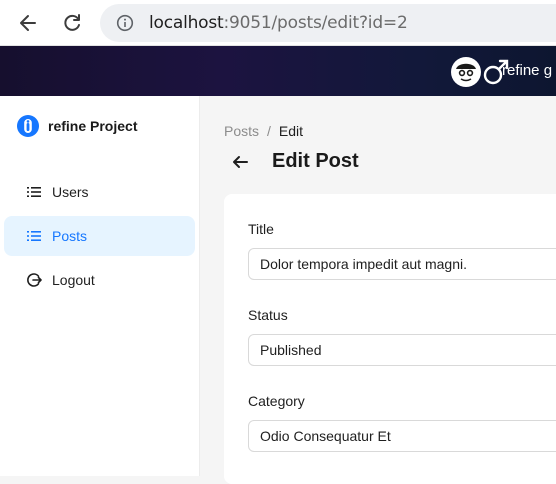 The height and width of the screenshot is (484, 556). Describe the element at coordinates (268, 315) in the screenshot. I see `status-label: Status` at that location.